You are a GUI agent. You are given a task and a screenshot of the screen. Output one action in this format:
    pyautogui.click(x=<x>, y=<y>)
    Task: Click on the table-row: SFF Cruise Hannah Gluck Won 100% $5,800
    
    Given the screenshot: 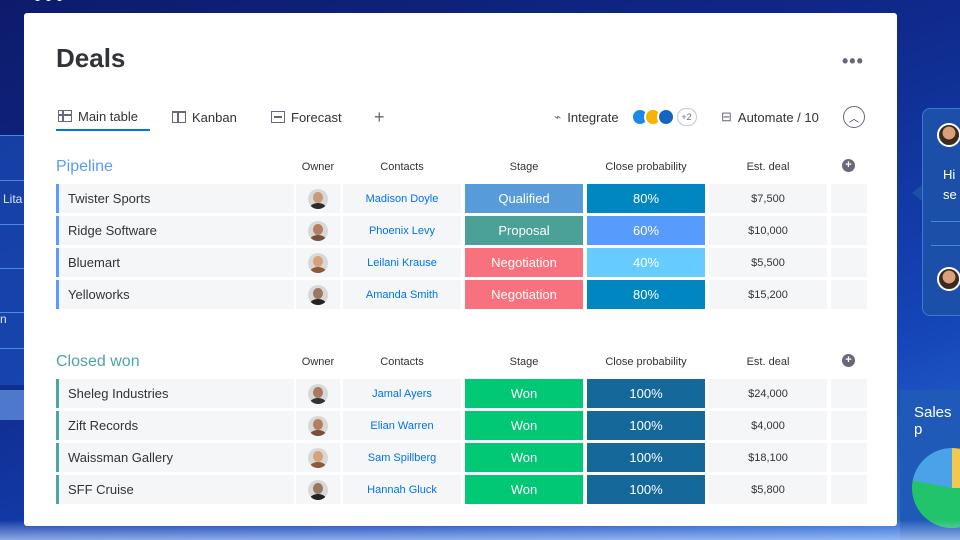 What is the action you would take?
    pyautogui.click(x=462, y=491)
    